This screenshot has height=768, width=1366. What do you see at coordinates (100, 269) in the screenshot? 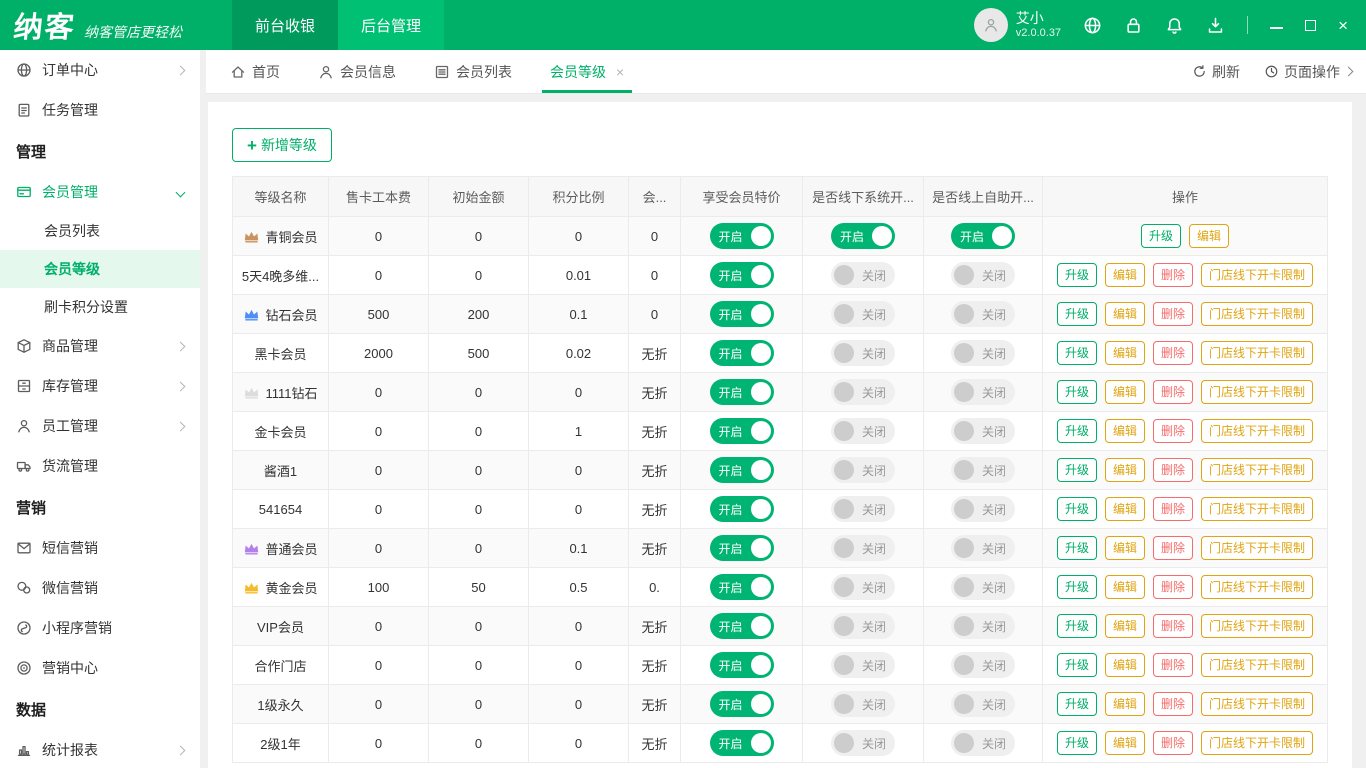
I see `sidebar-subitem-5: 会员等级` at bounding box center [100, 269].